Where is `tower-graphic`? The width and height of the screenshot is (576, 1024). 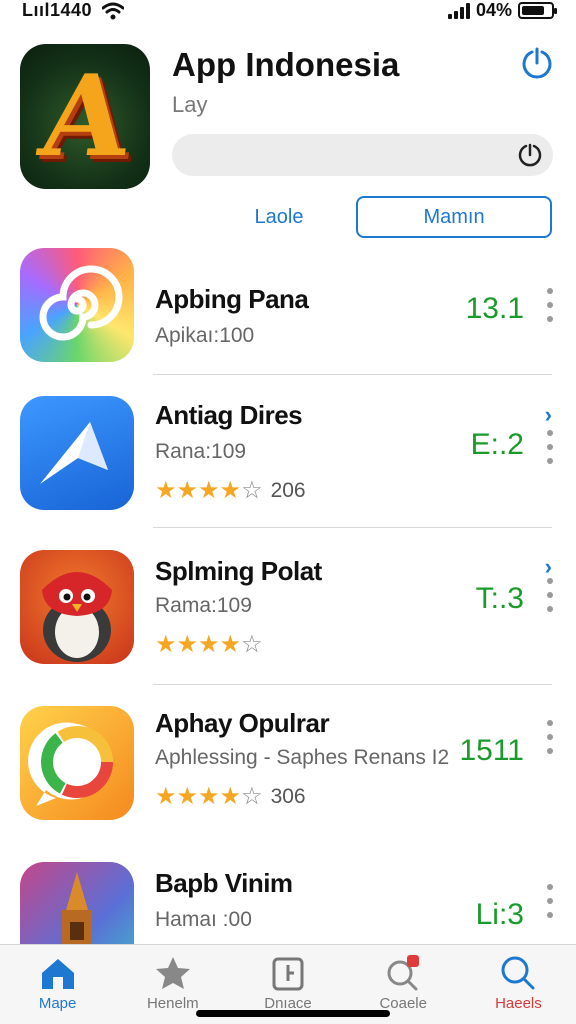 tower-graphic is located at coordinates (77, 908).